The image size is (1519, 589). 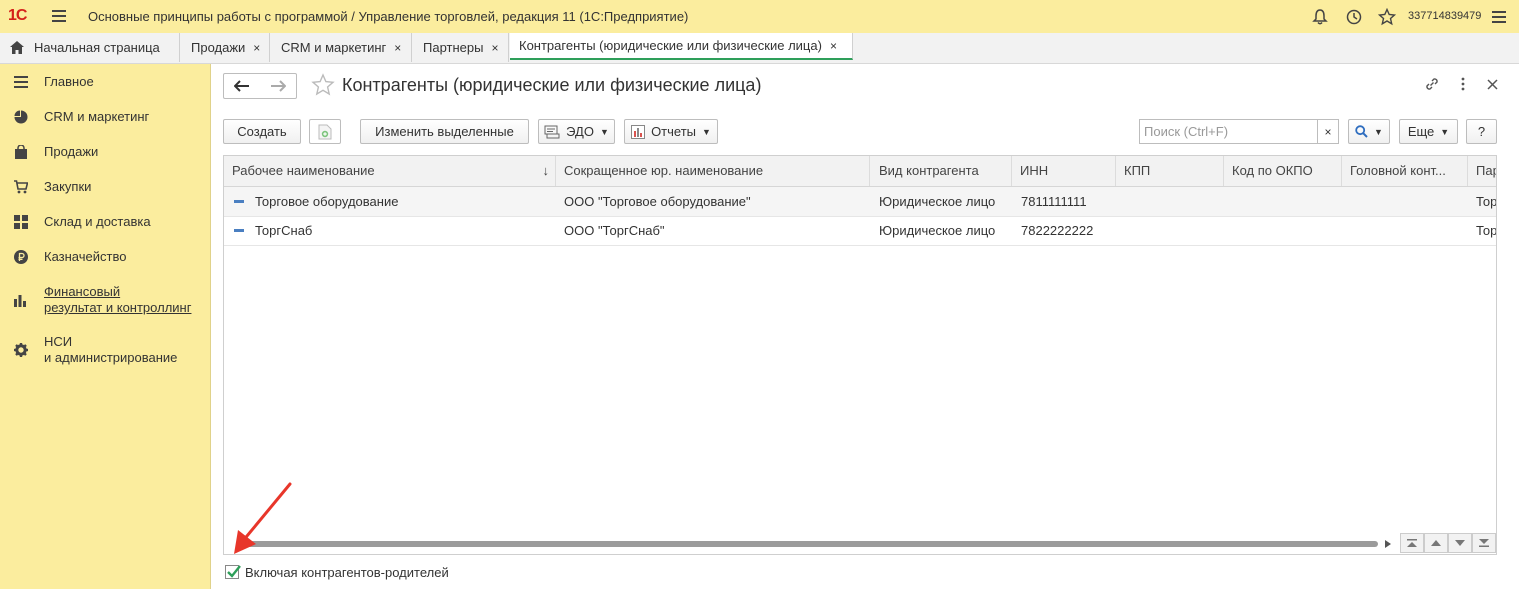 I want to click on sidebar-item-purchases: Закупки, so click(x=52, y=187).